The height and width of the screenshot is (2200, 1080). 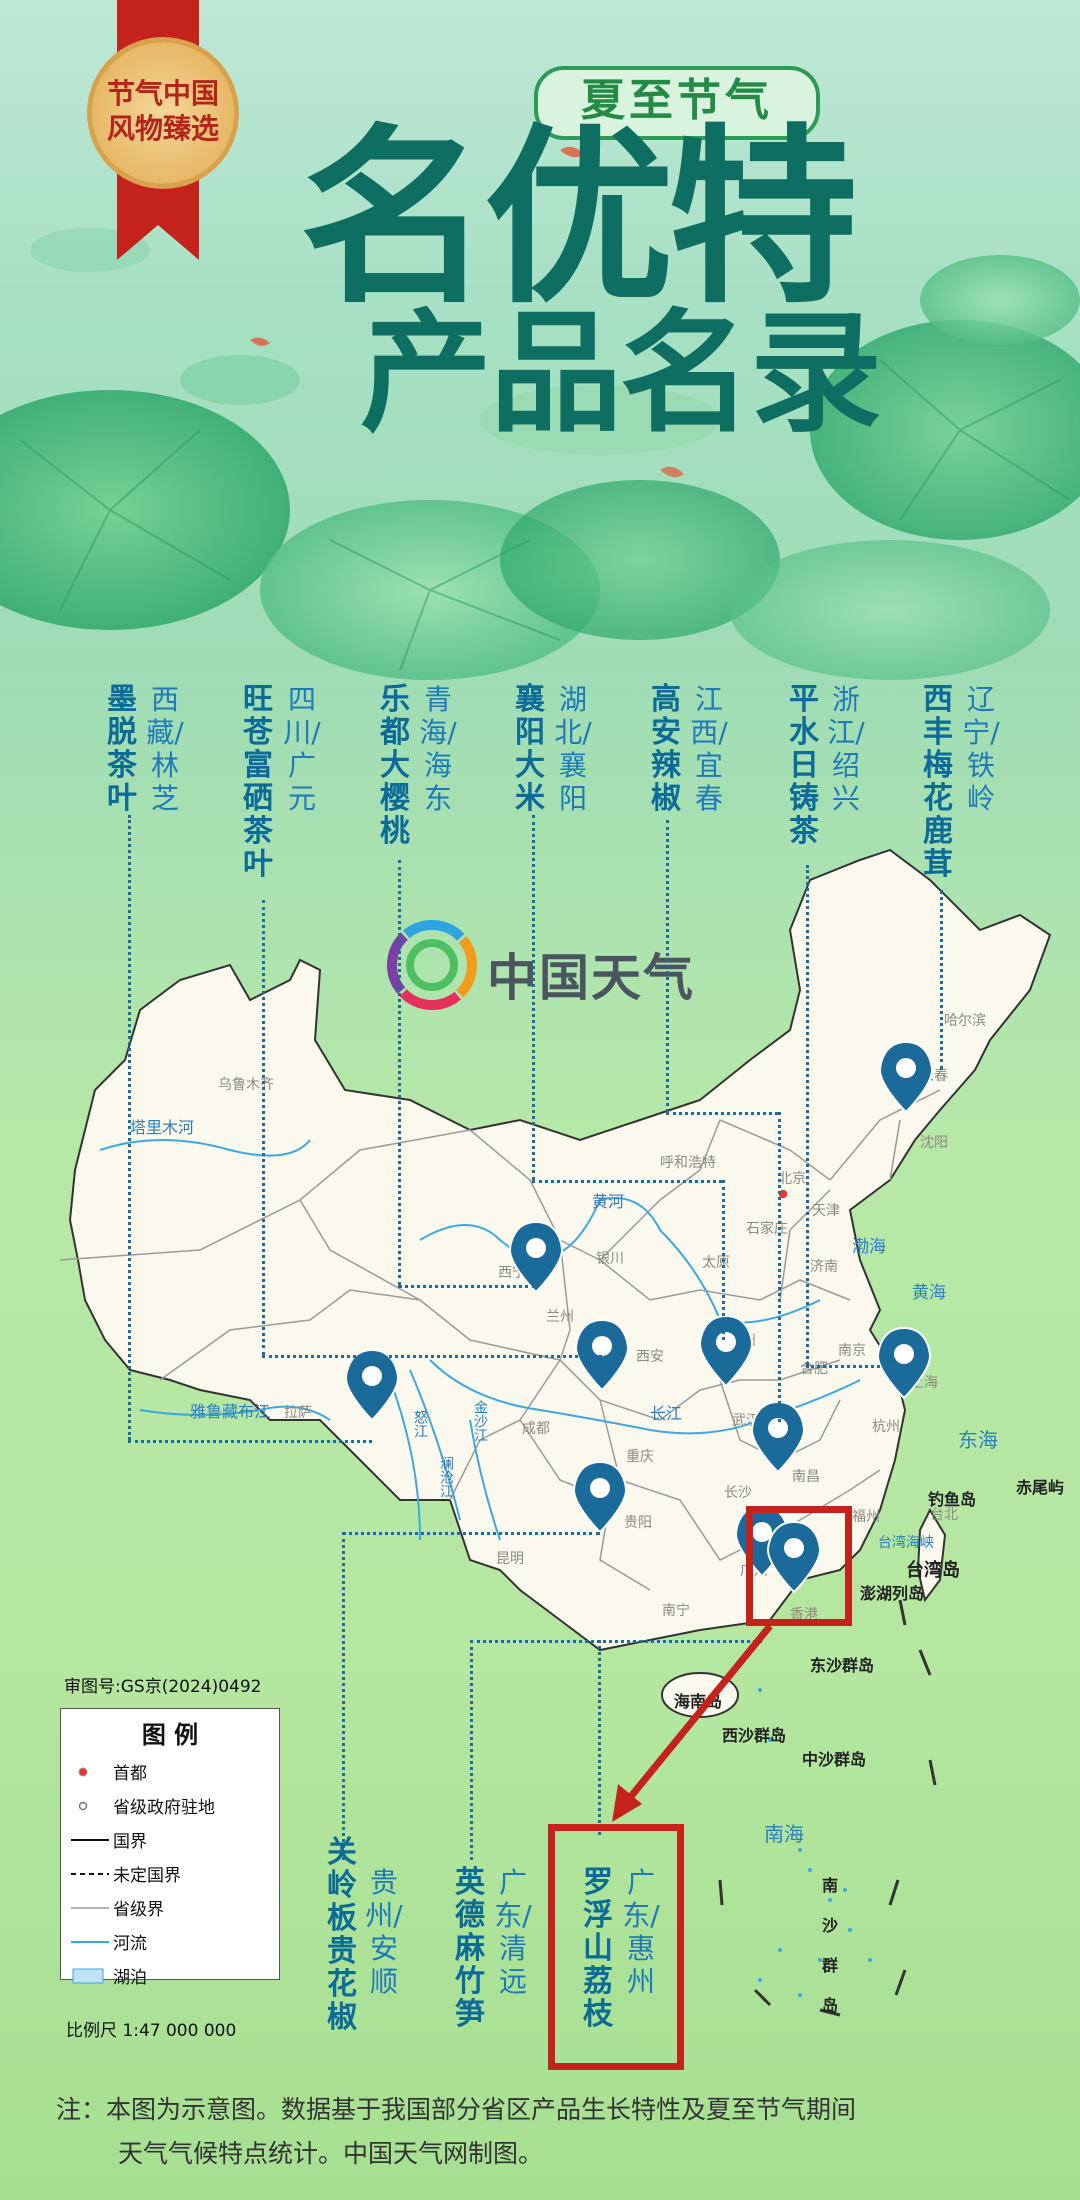 What do you see at coordinates (91, 1944) in the screenshot?
I see `river-icon` at bounding box center [91, 1944].